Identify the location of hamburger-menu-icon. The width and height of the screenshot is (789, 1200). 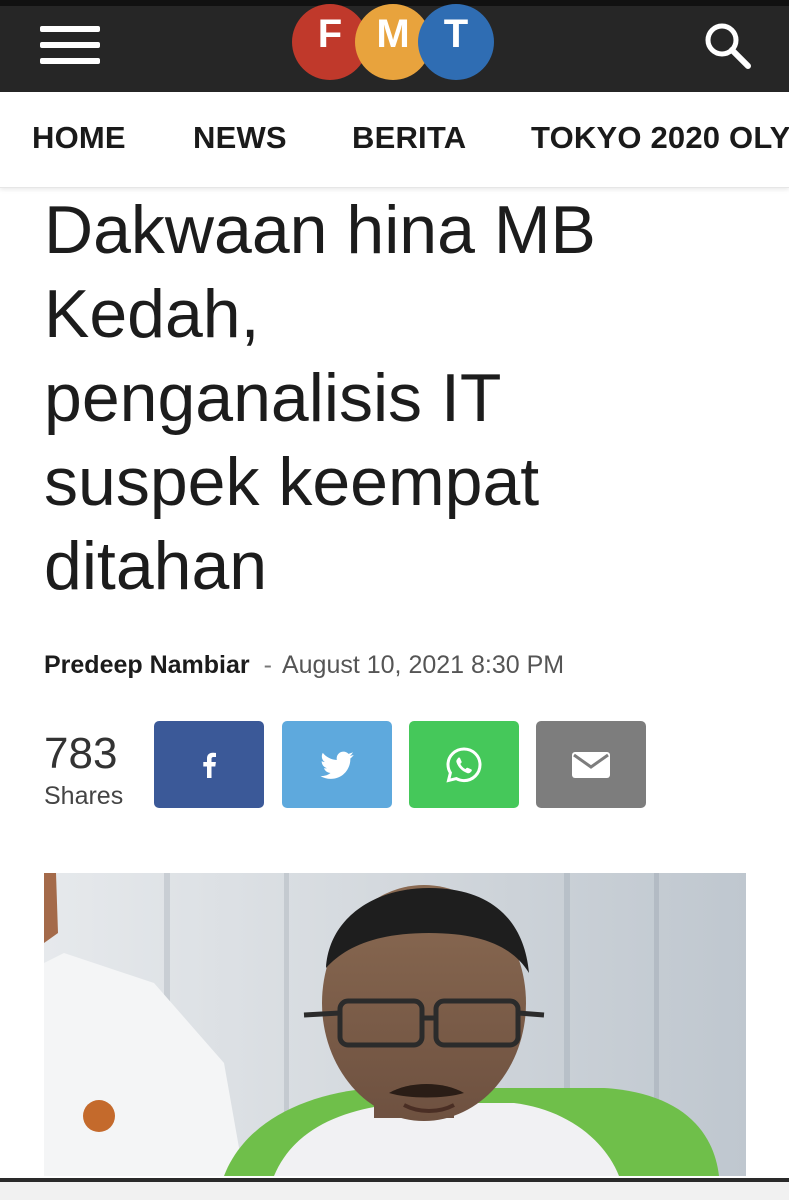
(70, 45).